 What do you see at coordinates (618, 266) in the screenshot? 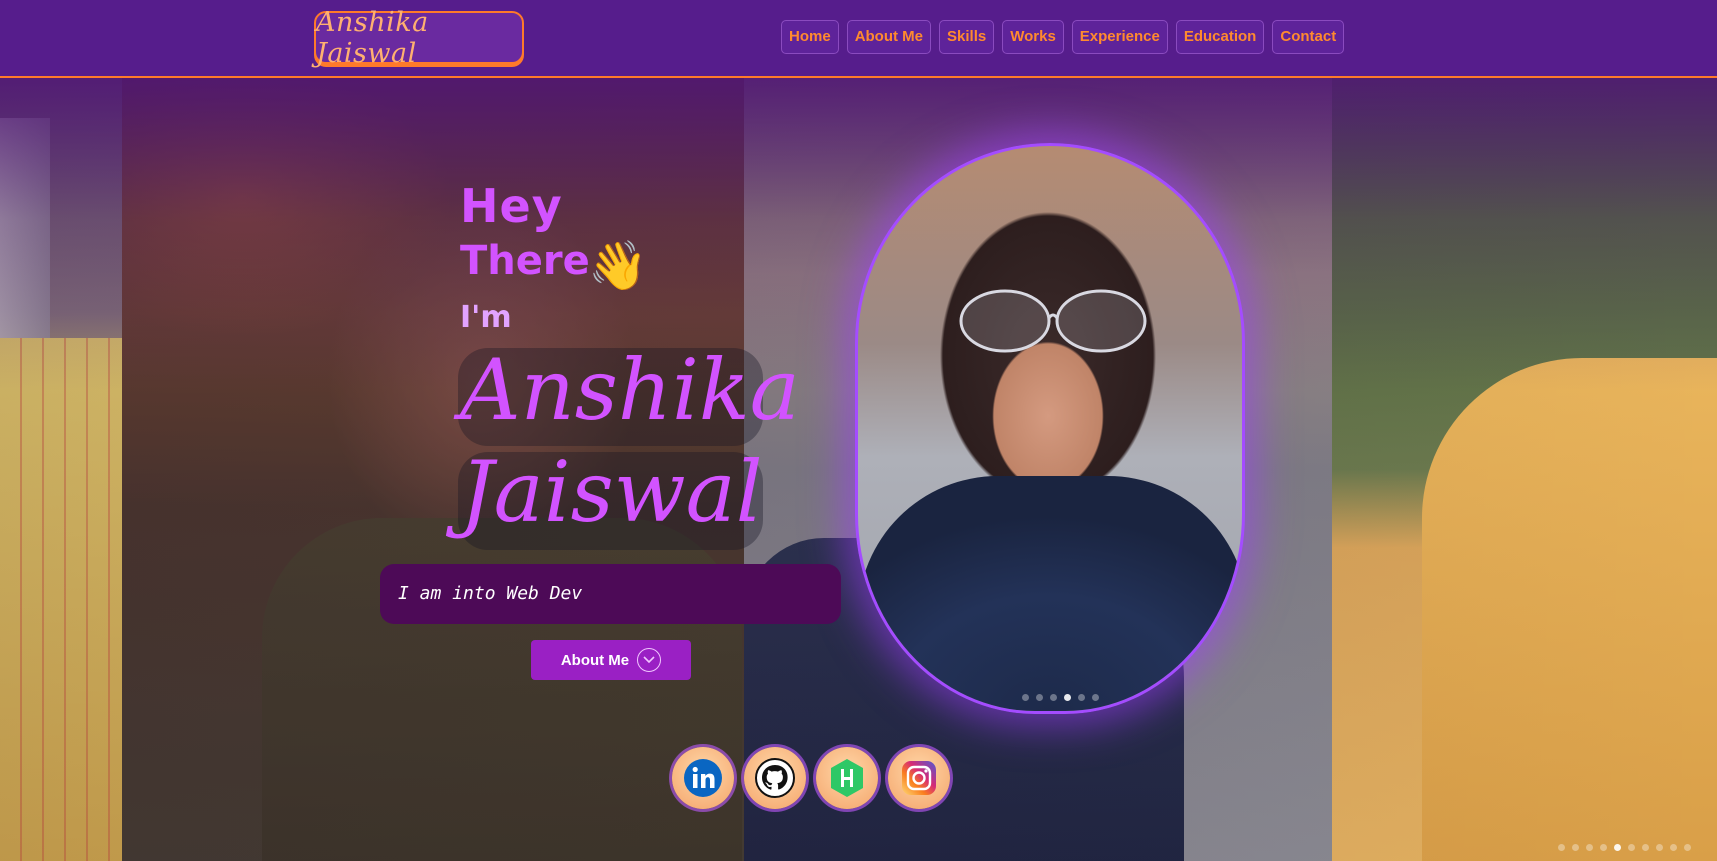
I see `waving-hand-icon: 👋` at bounding box center [618, 266].